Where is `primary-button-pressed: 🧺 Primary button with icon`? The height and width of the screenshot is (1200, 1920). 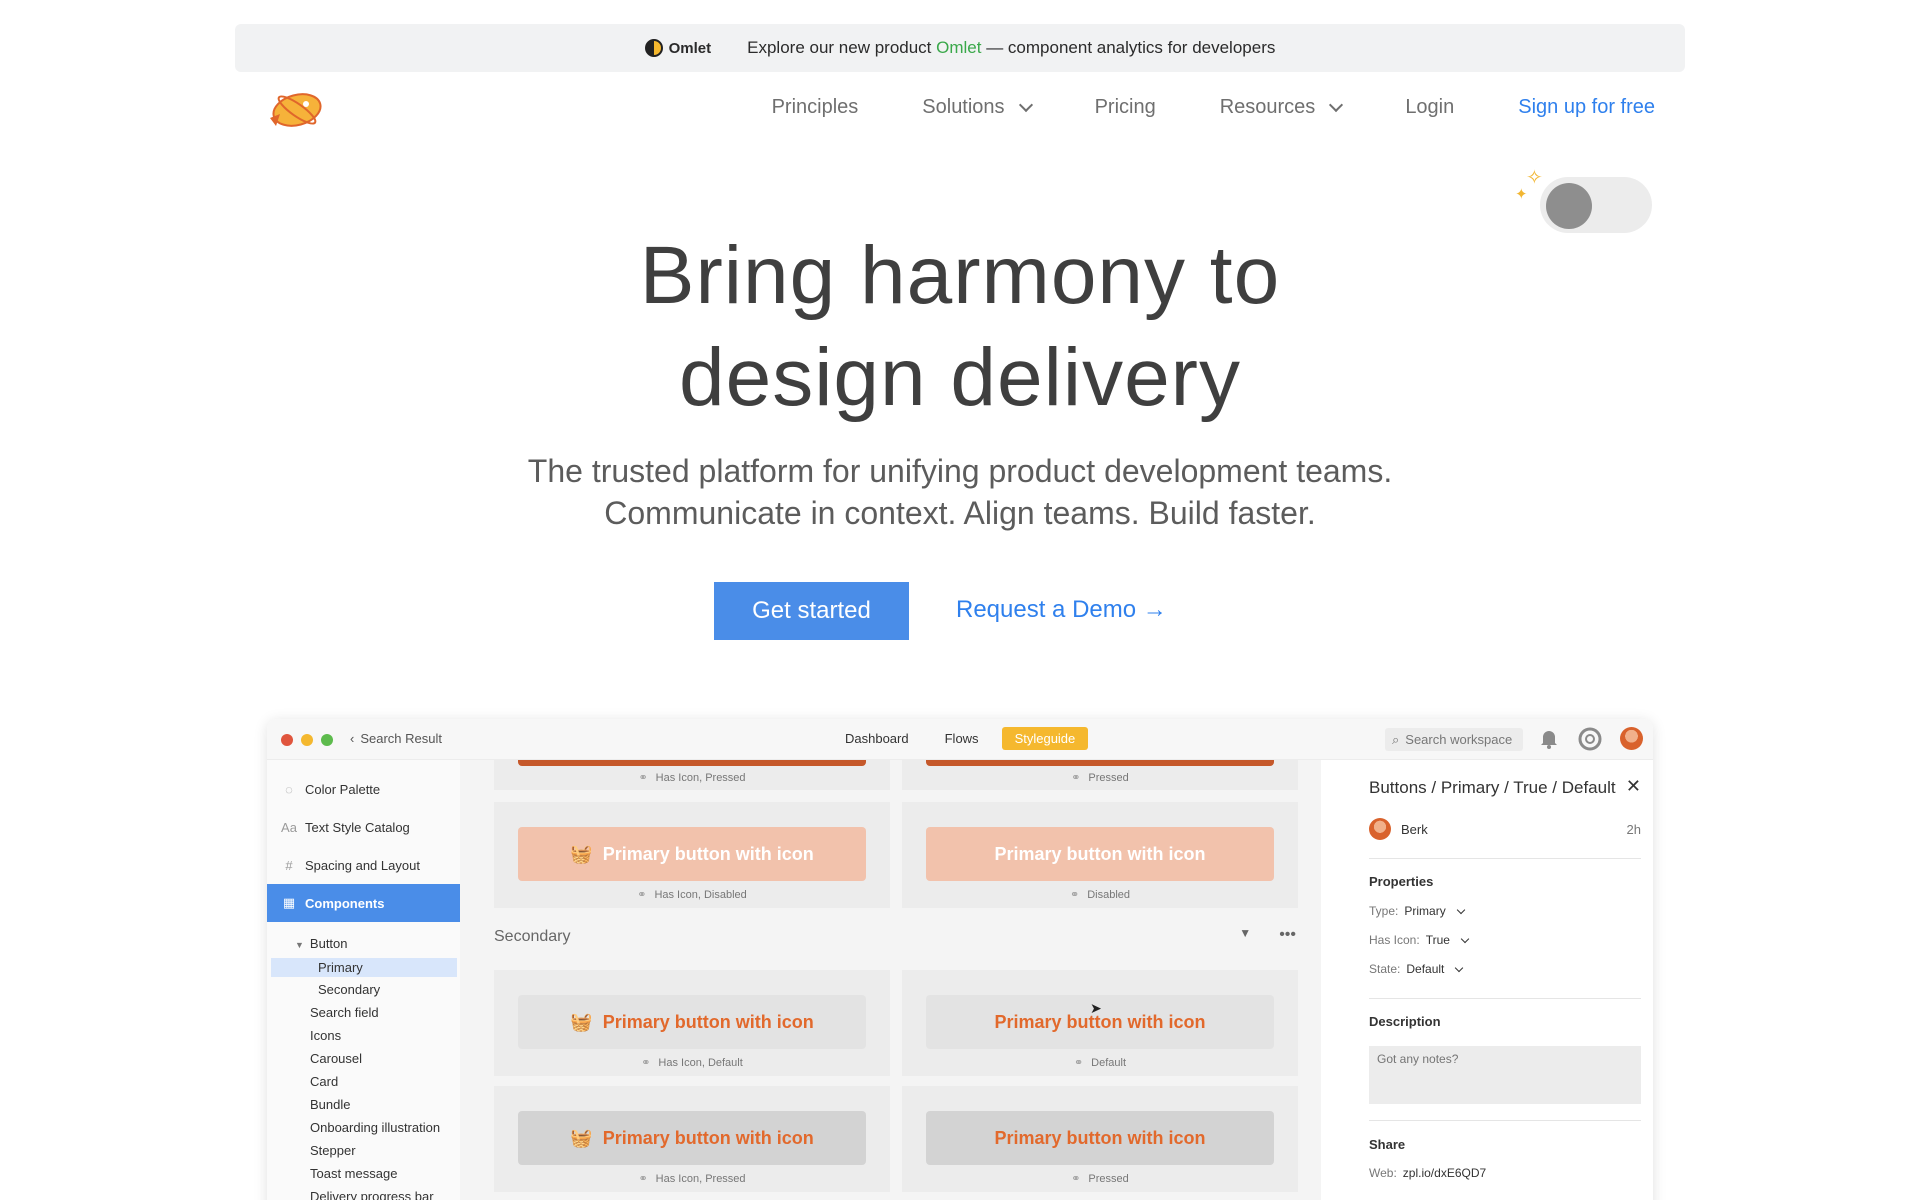
primary-button-pressed: 🧺 Primary button with icon is located at coordinates (692, 1138).